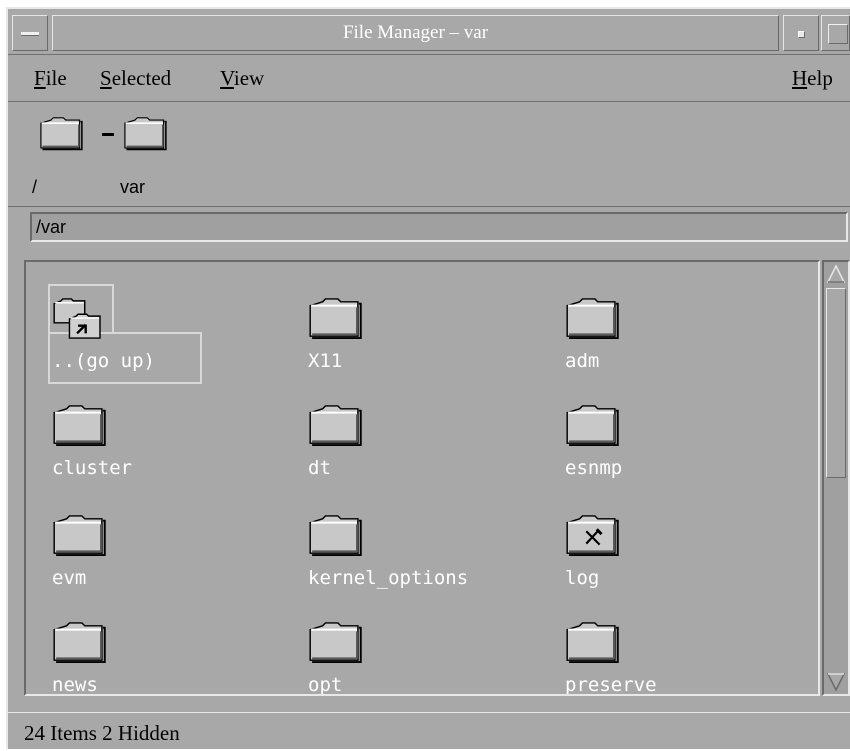 The width and height of the screenshot is (850, 751). Describe the element at coordinates (161, 336) in the screenshot. I see `file-item: ..(go up)` at that location.